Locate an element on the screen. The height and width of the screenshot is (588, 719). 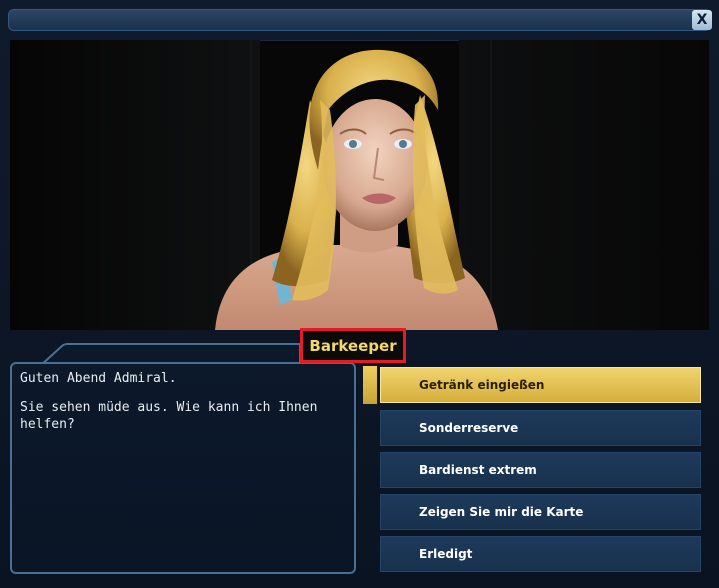
close-button: X is located at coordinates (702, 20).